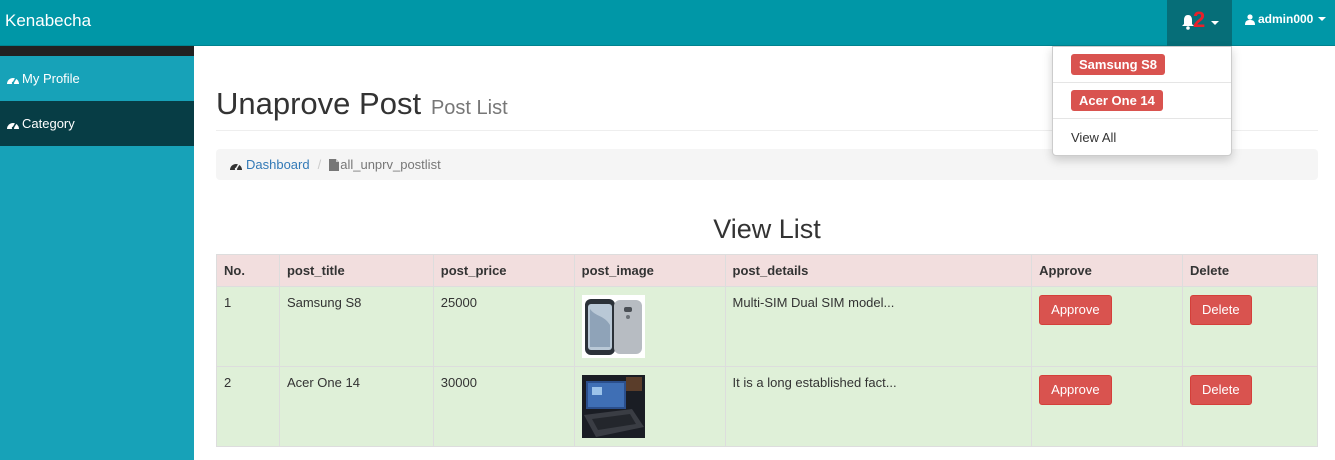 The height and width of the screenshot is (460, 1335). What do you see at coordinates (767, 229) in the screenshot?
I see `list-title: View List` at bounding box center [767, 229].